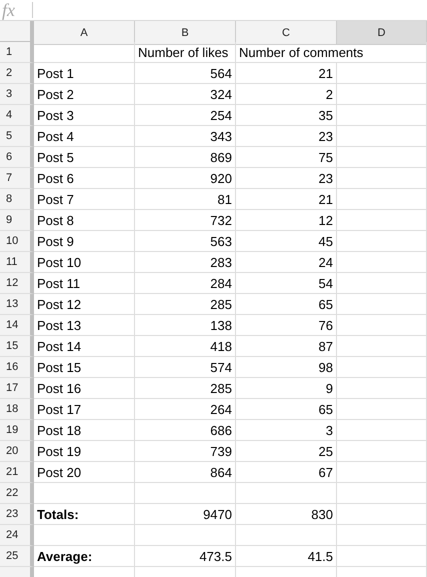 Image resolution: width=427 pixels, height=577 pixels. I want to click on table-cell: 67, so click(286, 472).